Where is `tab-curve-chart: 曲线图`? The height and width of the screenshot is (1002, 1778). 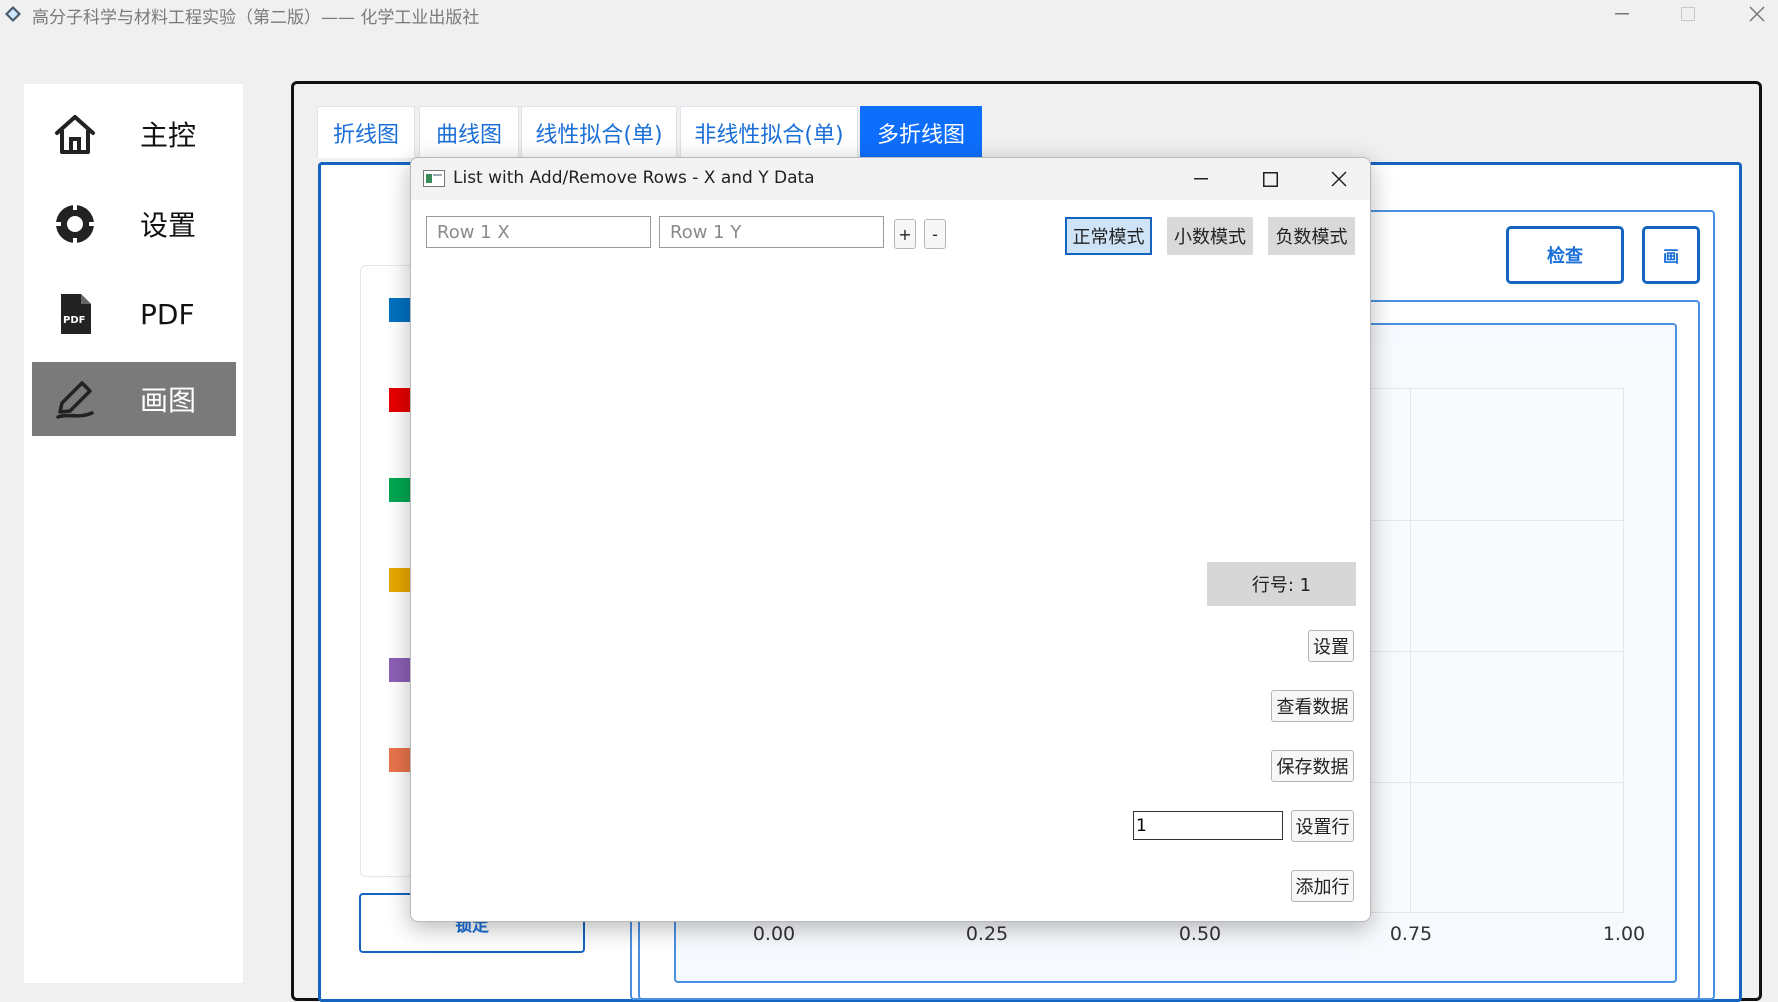
tab-curve-chart: 曲线图 is located at coordinates (469, 132).